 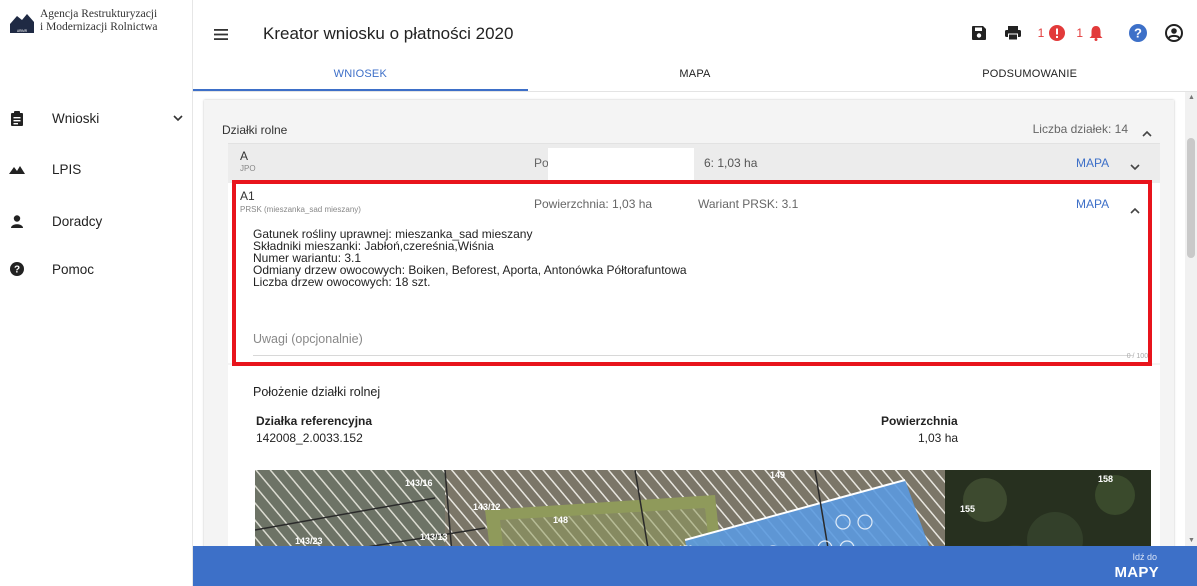 I want to click on scroll-down-icon: ▼, so click(x=1191, y=540).